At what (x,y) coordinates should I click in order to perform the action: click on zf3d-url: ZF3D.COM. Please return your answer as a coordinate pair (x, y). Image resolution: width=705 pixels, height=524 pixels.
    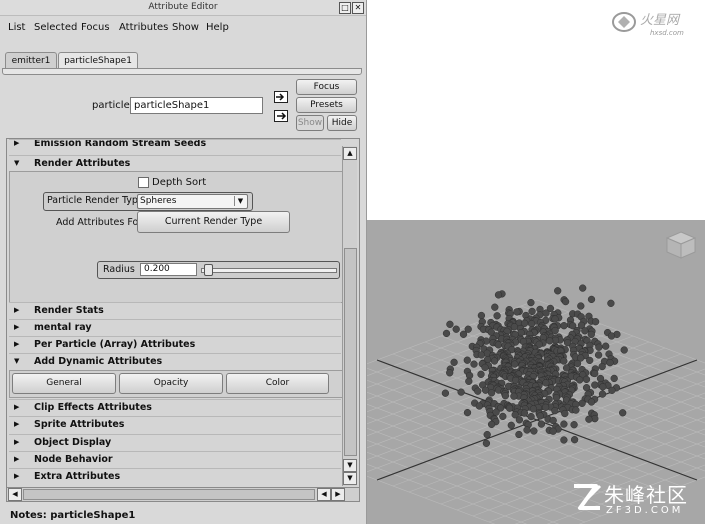
    Looking at the image, I should click on (645, 510).